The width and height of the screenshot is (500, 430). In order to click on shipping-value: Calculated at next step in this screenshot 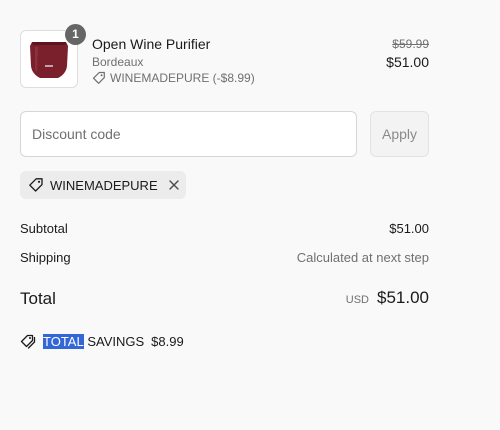, I will do `click(362, 257)`.